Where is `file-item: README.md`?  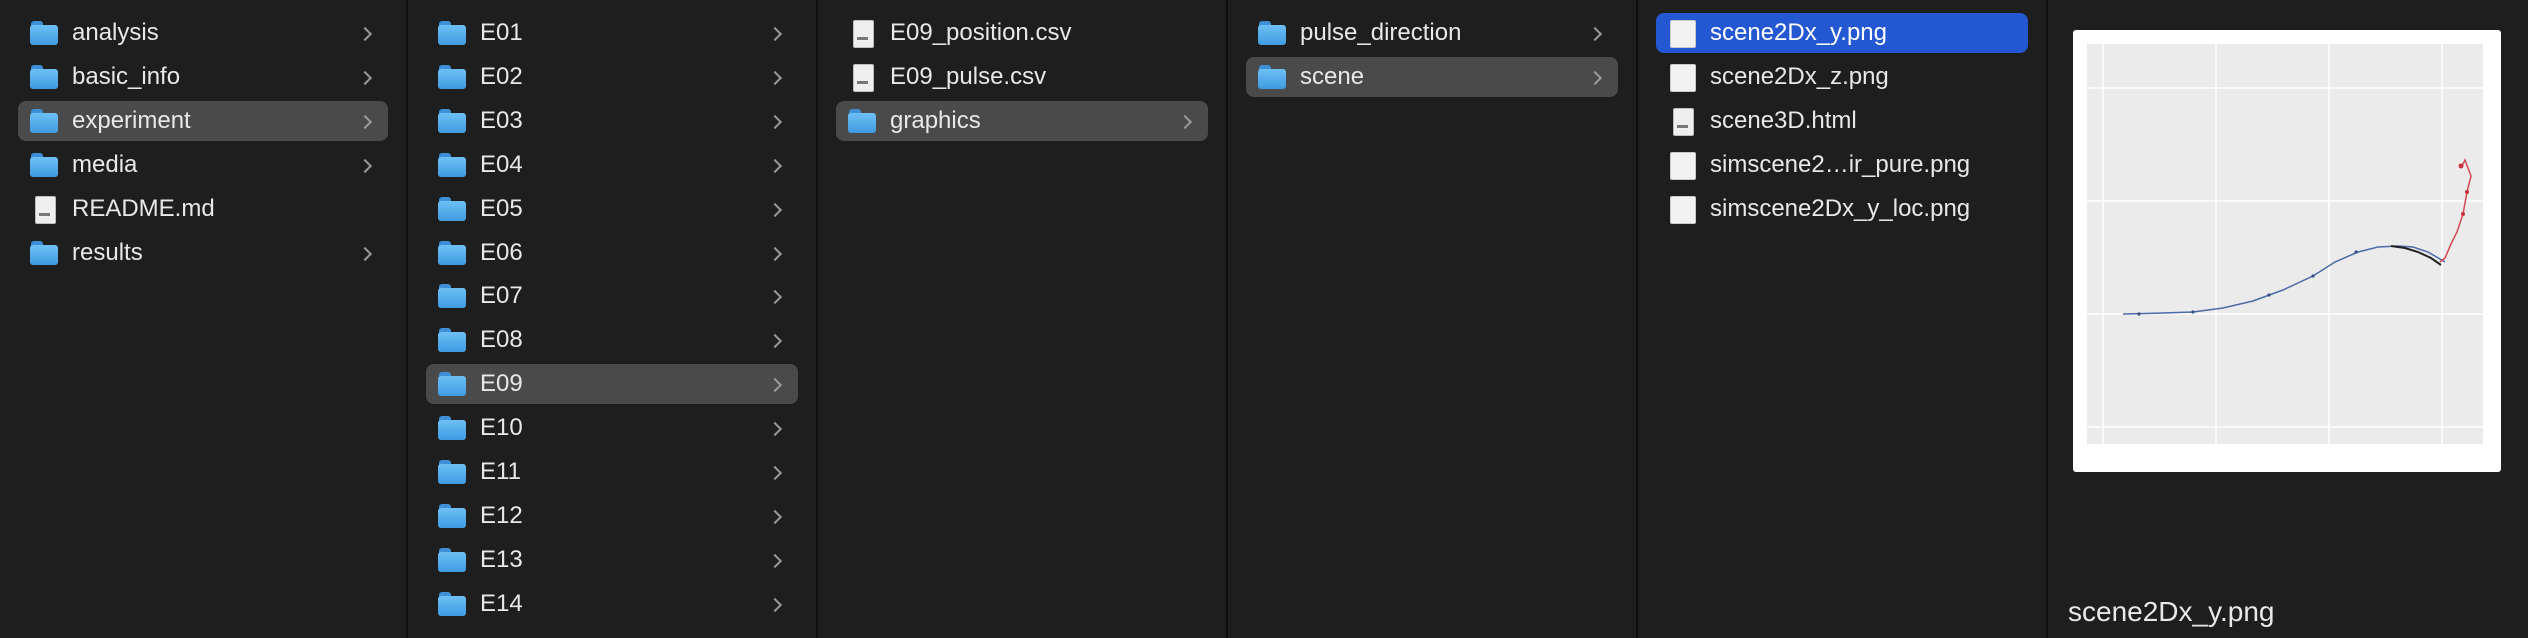
file-item: README.md is located at coordinates (203, 209).